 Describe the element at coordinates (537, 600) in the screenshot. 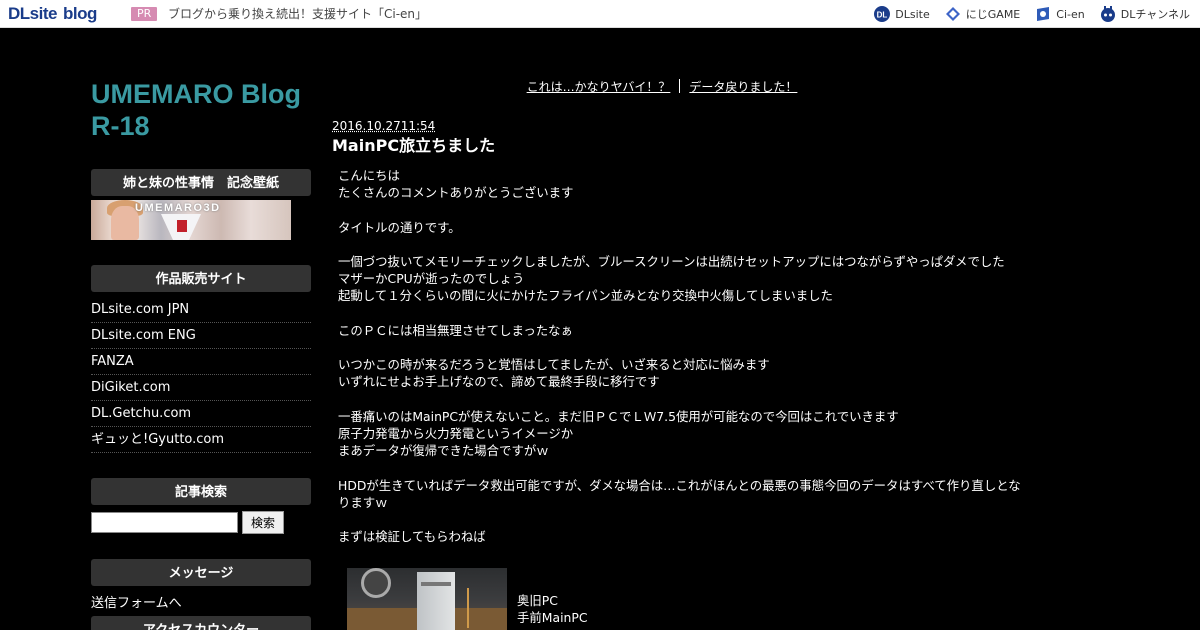

I see `photo-caption-line: 奥旧PC` at that location.